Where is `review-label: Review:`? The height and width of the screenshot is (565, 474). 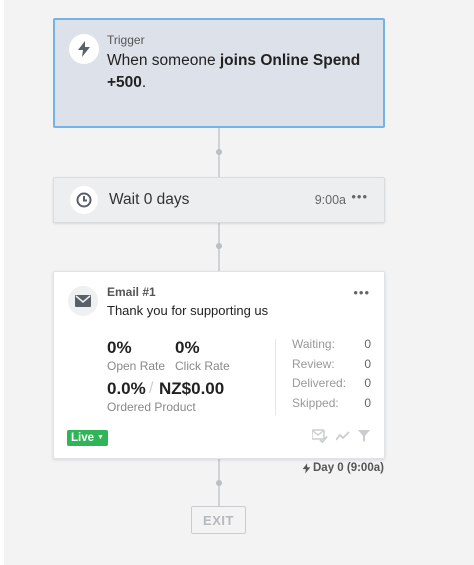
review-label: Review: is located at coordinates (313, 364).